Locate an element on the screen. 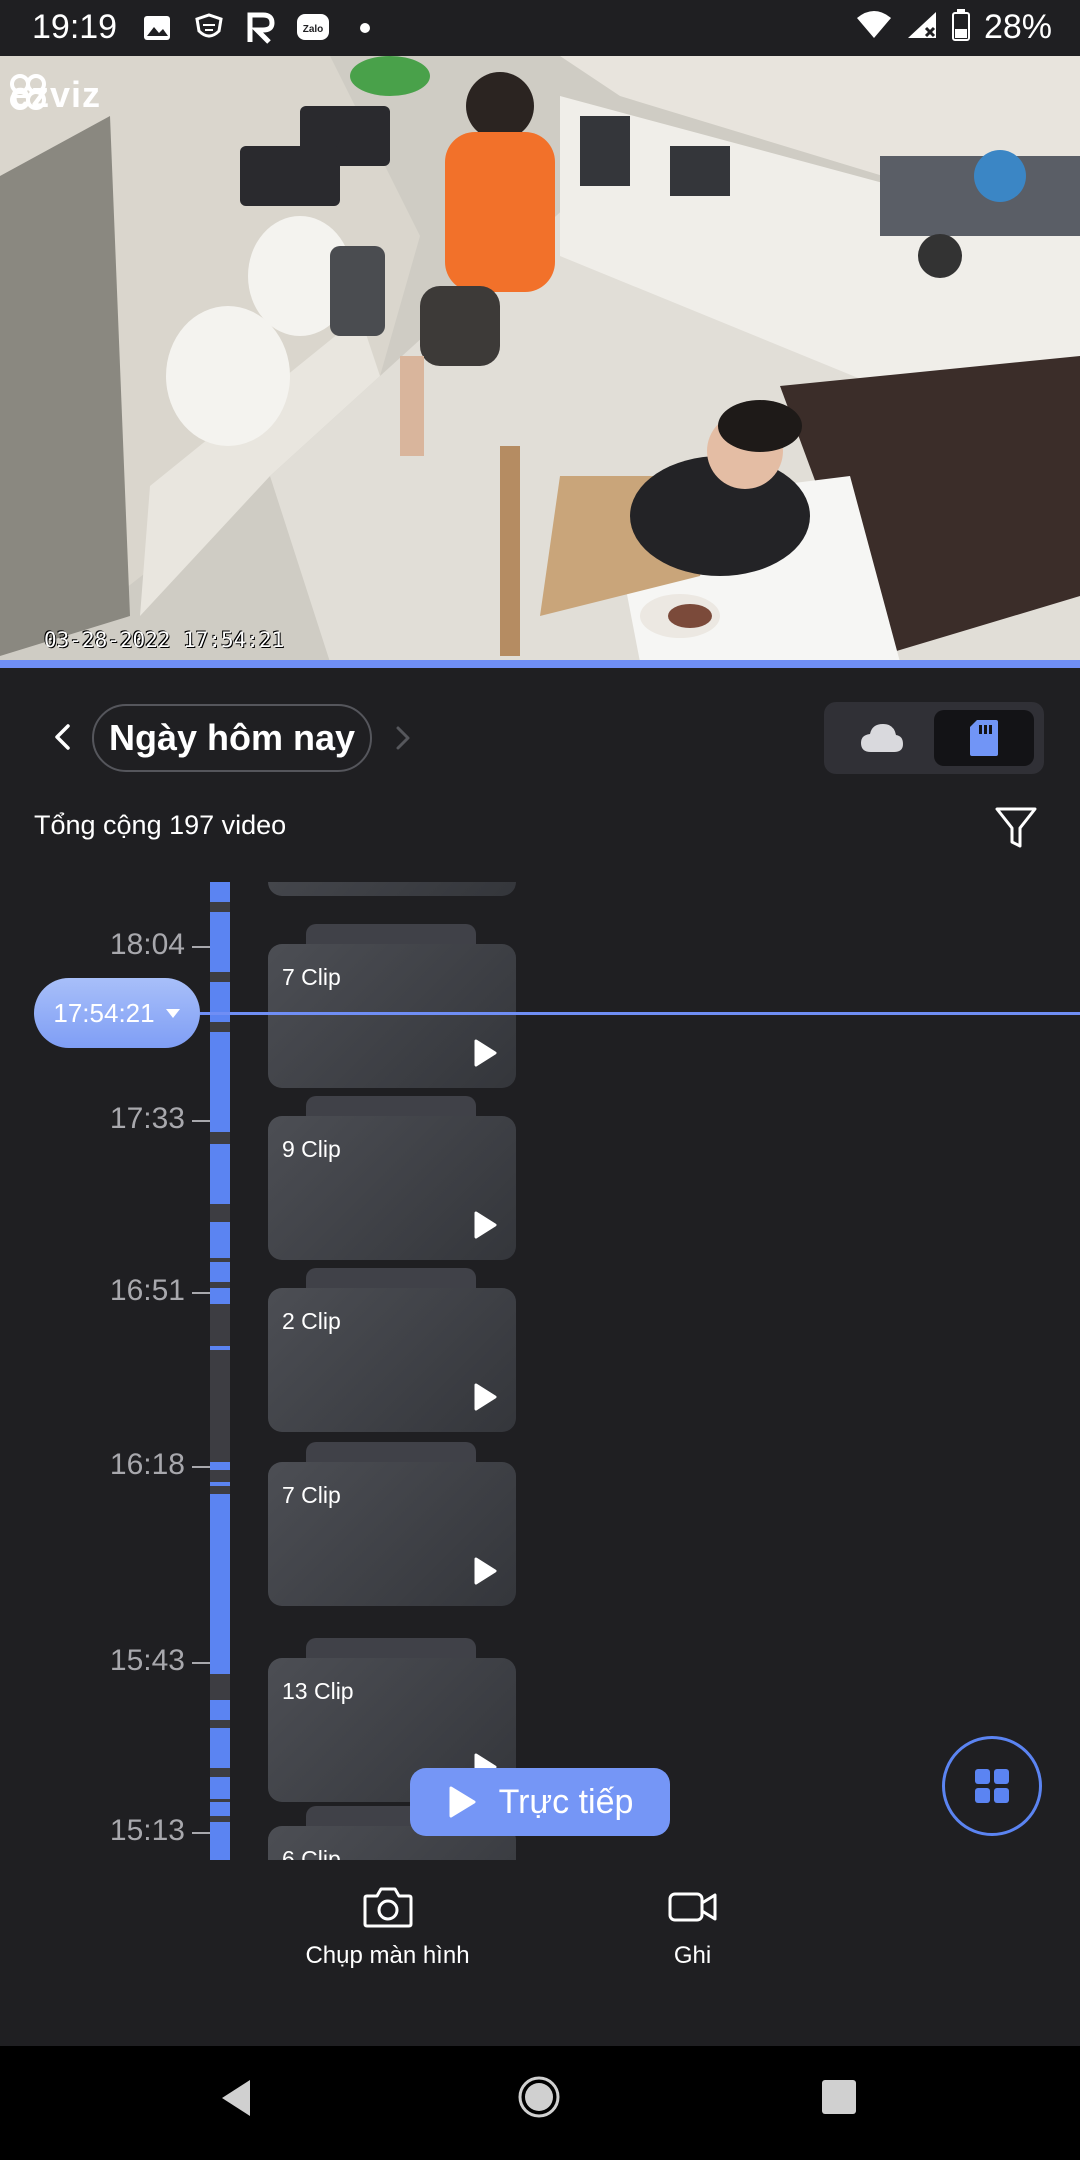 Image resolution: width=1080 pixels, height=2160 pixels. video-camera-icon is located at coordinates (692, 1907).